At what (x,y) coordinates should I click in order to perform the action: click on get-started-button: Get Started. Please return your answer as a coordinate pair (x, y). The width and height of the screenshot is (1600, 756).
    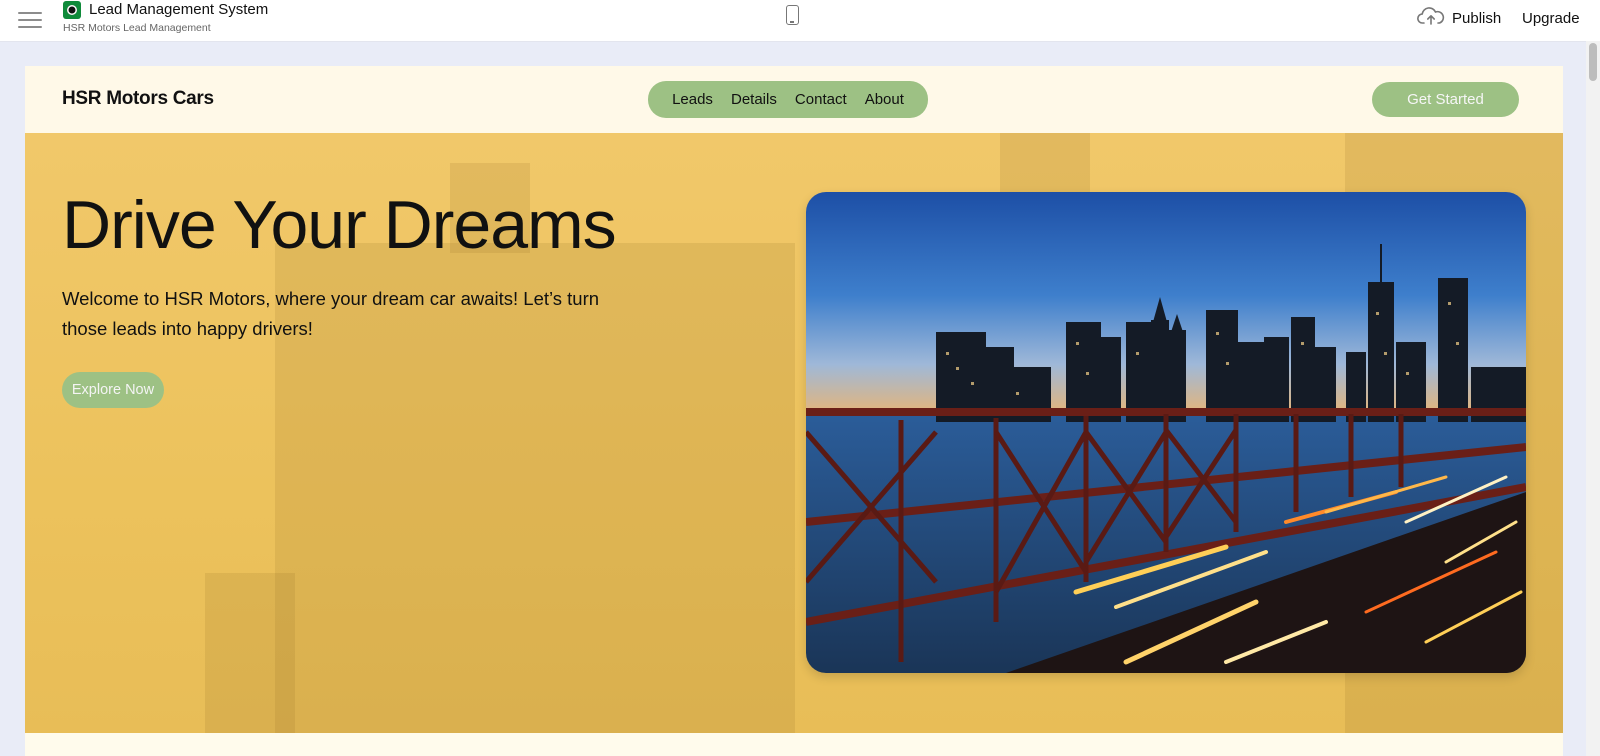
    Looking at the image, I should click on (1445, 99).